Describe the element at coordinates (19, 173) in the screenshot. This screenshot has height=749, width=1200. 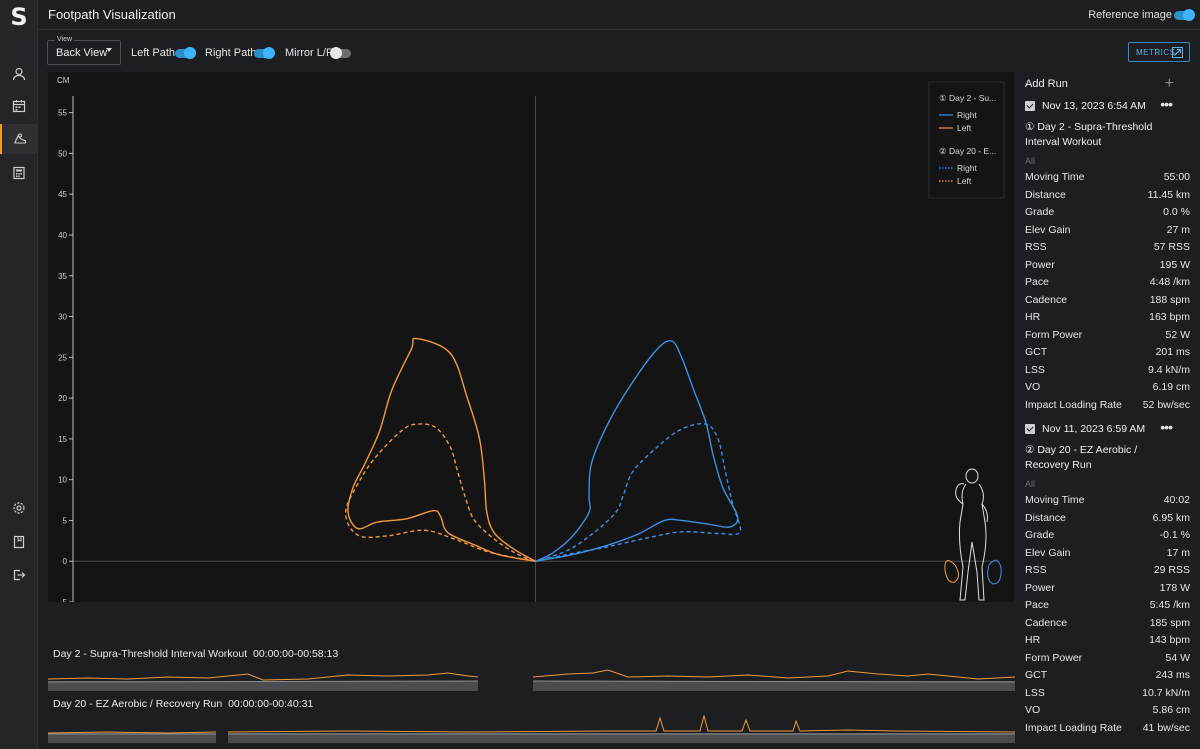
I see `nav-reports` at that location.